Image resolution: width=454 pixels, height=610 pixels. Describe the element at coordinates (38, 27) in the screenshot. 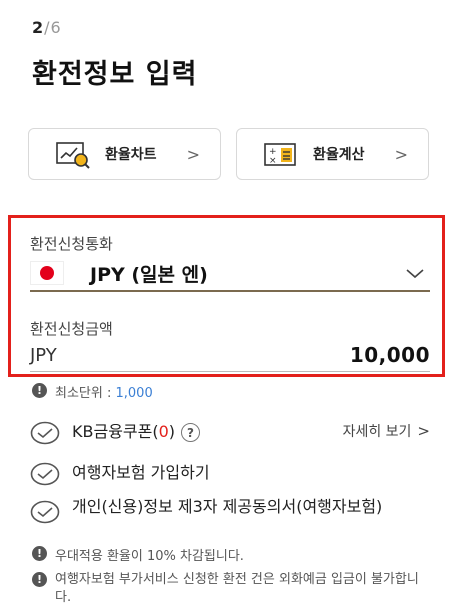

I see `step-current: 2` at that location.